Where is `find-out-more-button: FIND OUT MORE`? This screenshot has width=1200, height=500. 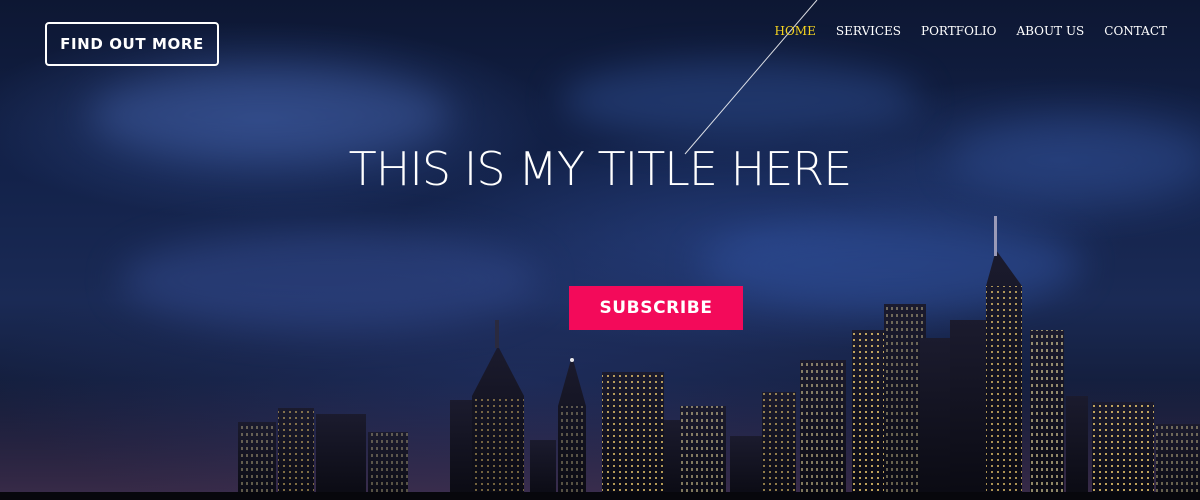 find-out-more-button: FIND OUT MORE is located at coordinates (132, 44).